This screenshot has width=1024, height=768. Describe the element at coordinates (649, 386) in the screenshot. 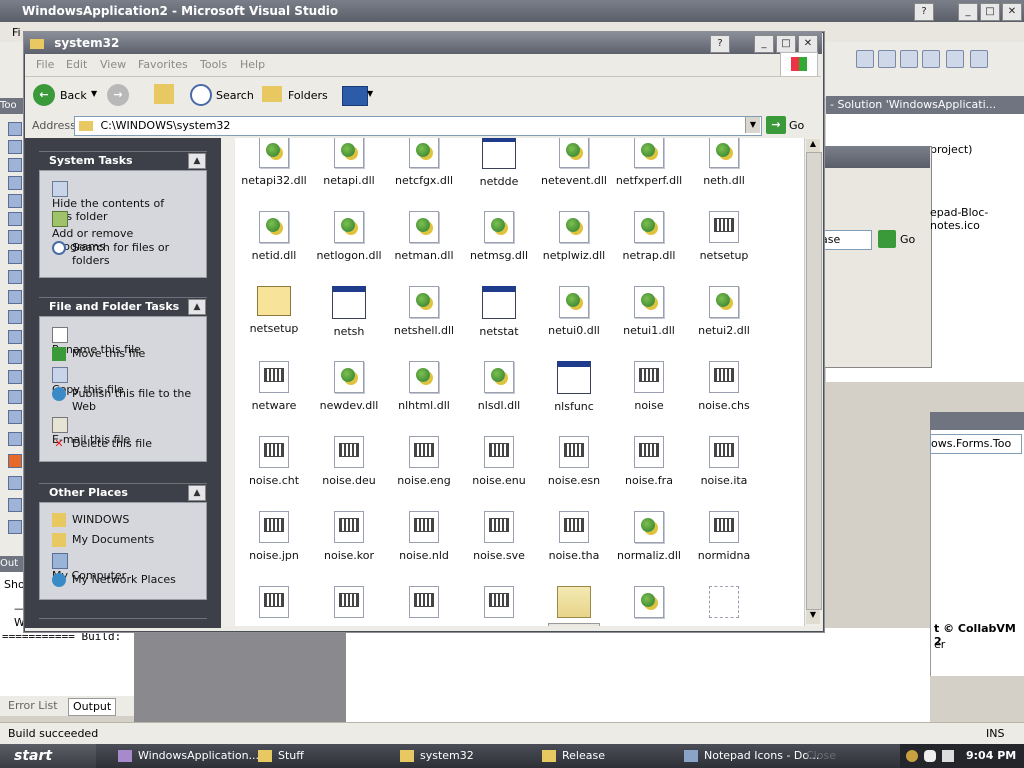

I see `file-item: noise` at that location.